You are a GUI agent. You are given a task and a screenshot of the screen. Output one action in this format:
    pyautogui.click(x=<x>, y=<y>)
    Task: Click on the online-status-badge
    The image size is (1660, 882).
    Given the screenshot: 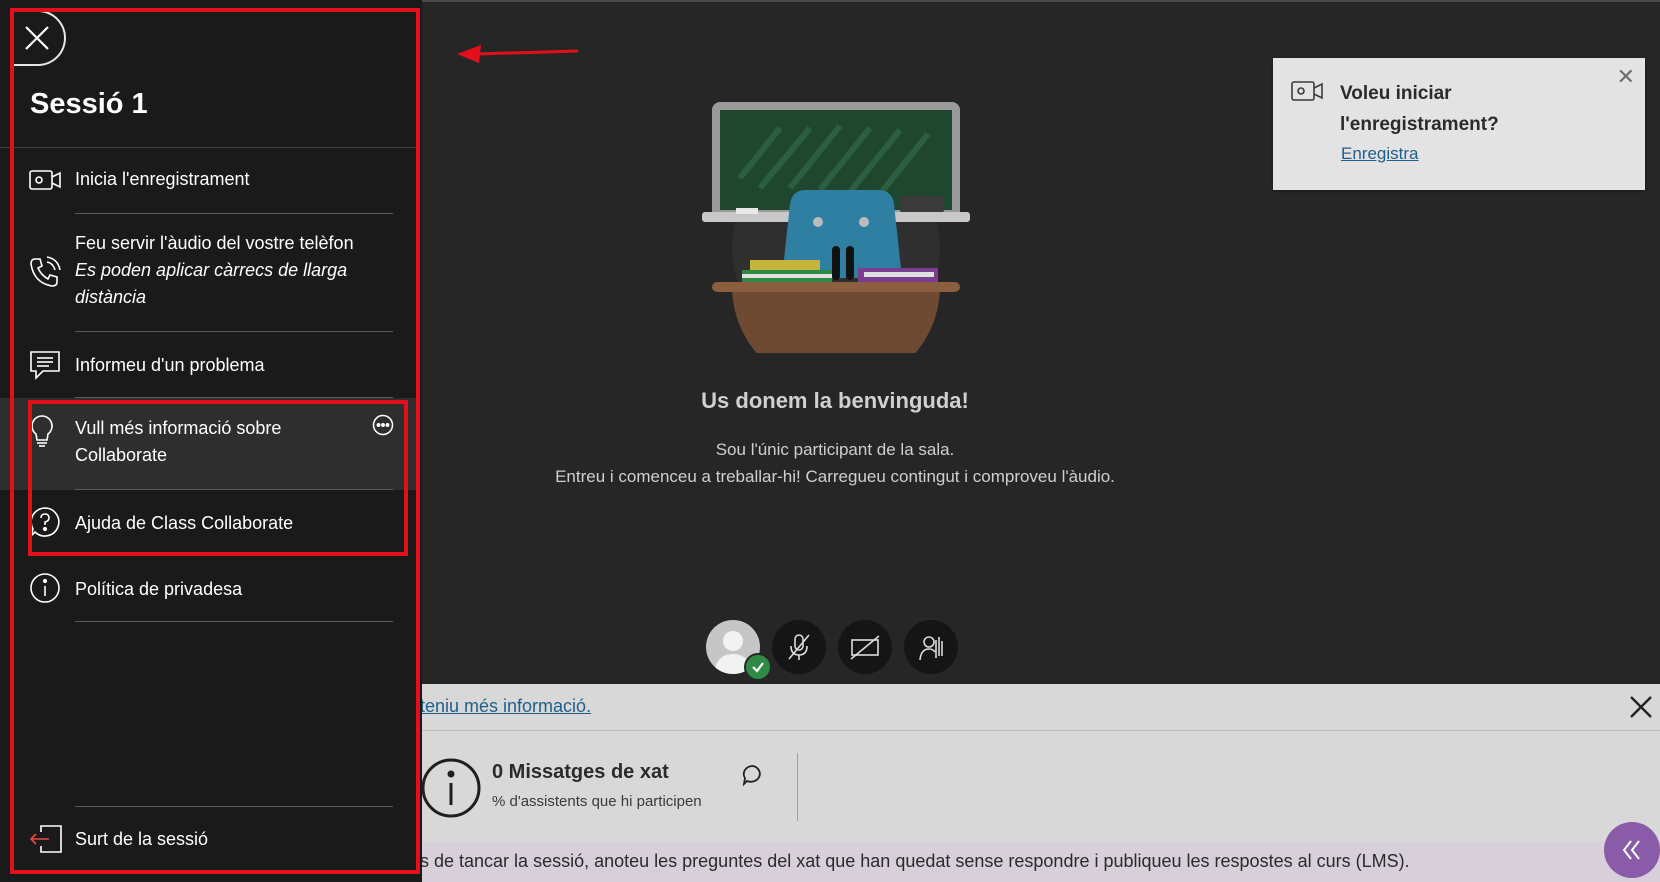 What is the action you would take?
    pyautogui.click(x=758, y=667)
    